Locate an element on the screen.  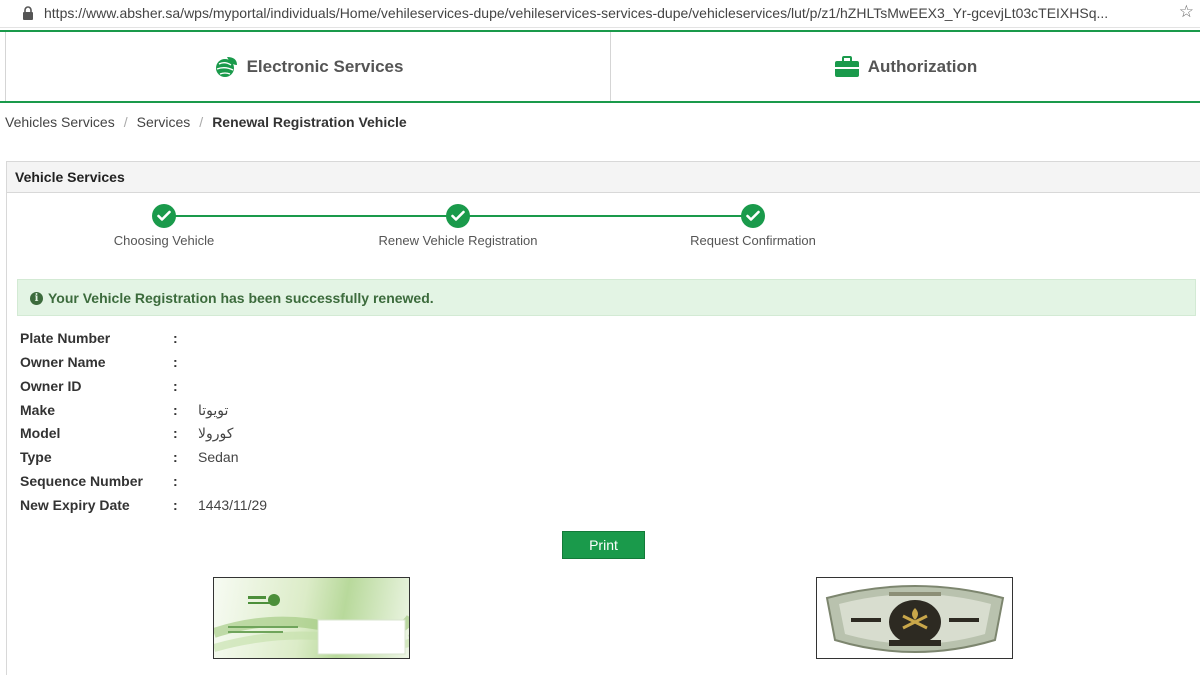
step-1-check-icon is located at coordinates (164, 216).